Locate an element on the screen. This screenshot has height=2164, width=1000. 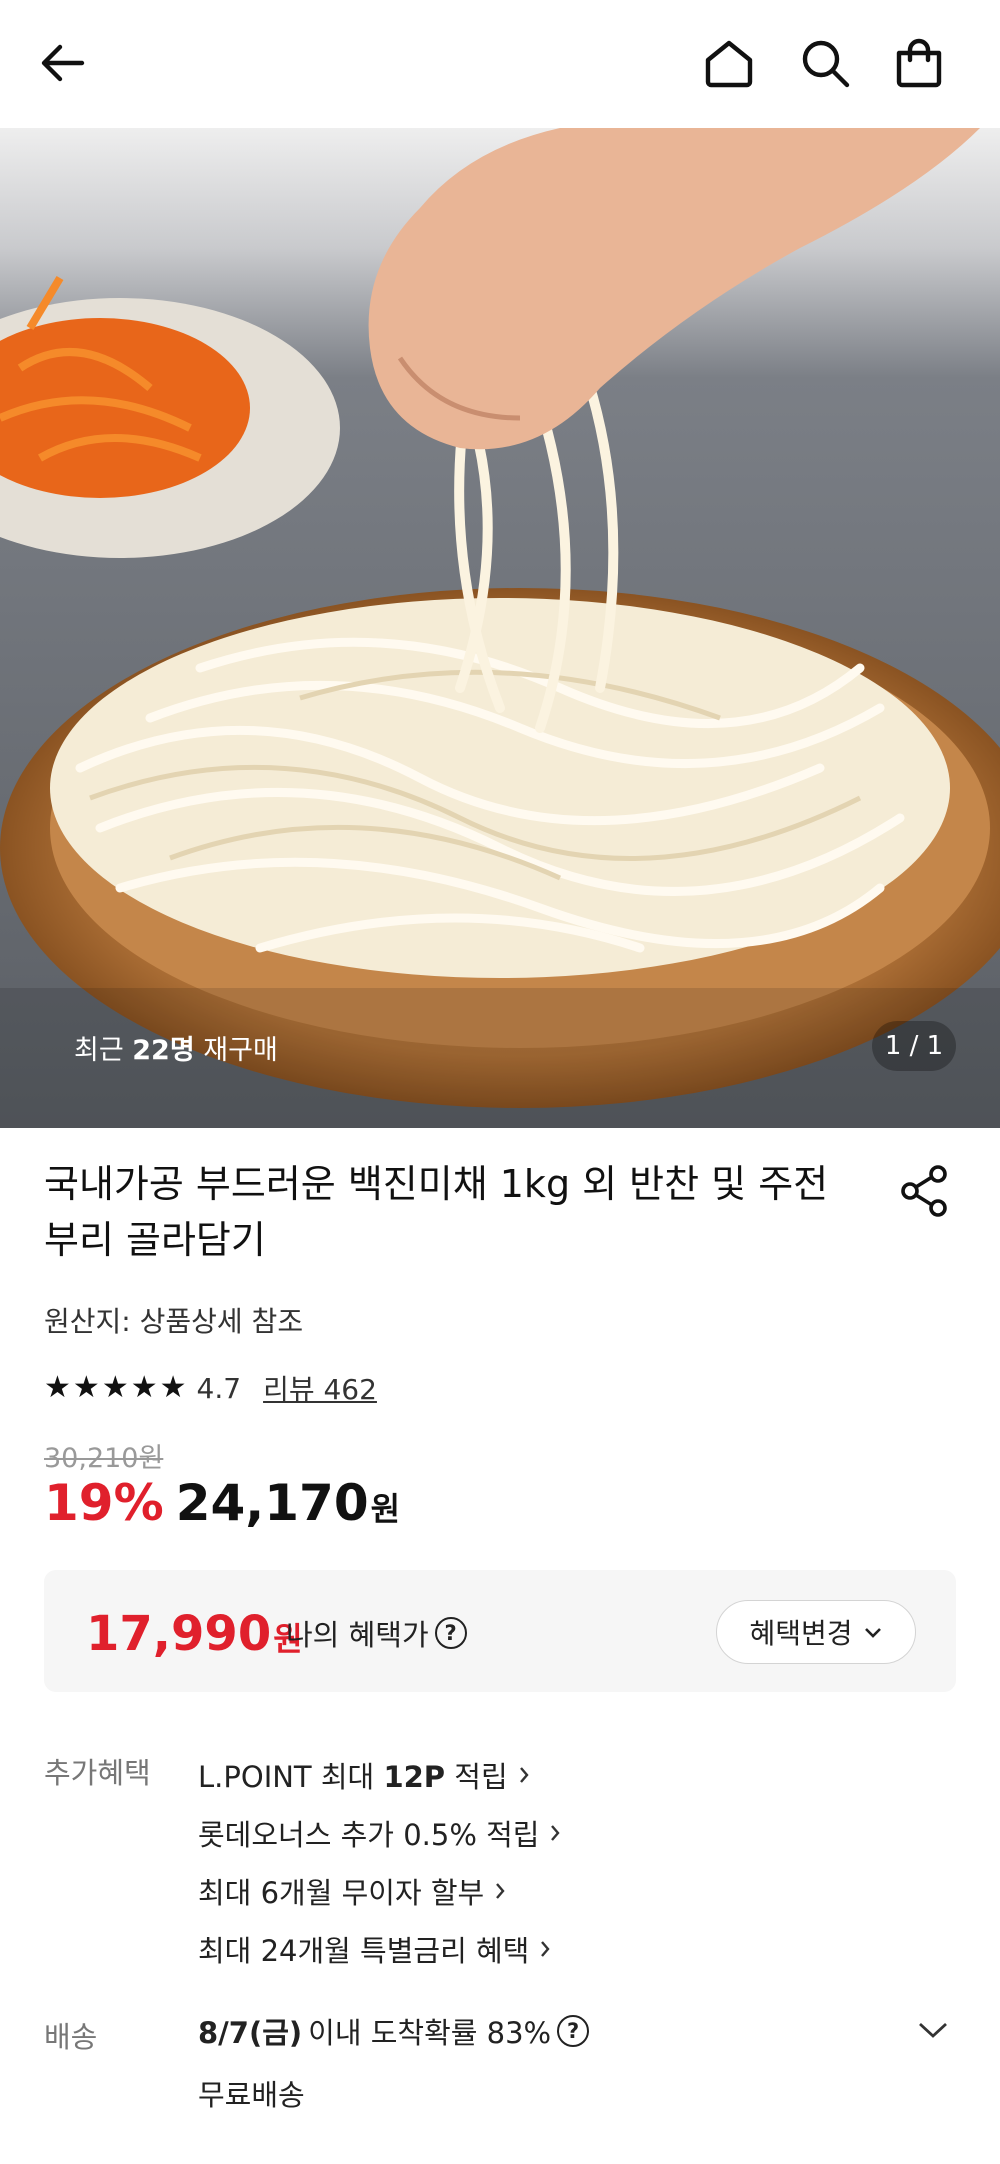
benefit-text: 최대 6개월 무이자 할부 is located at coordinates (341, 1893).